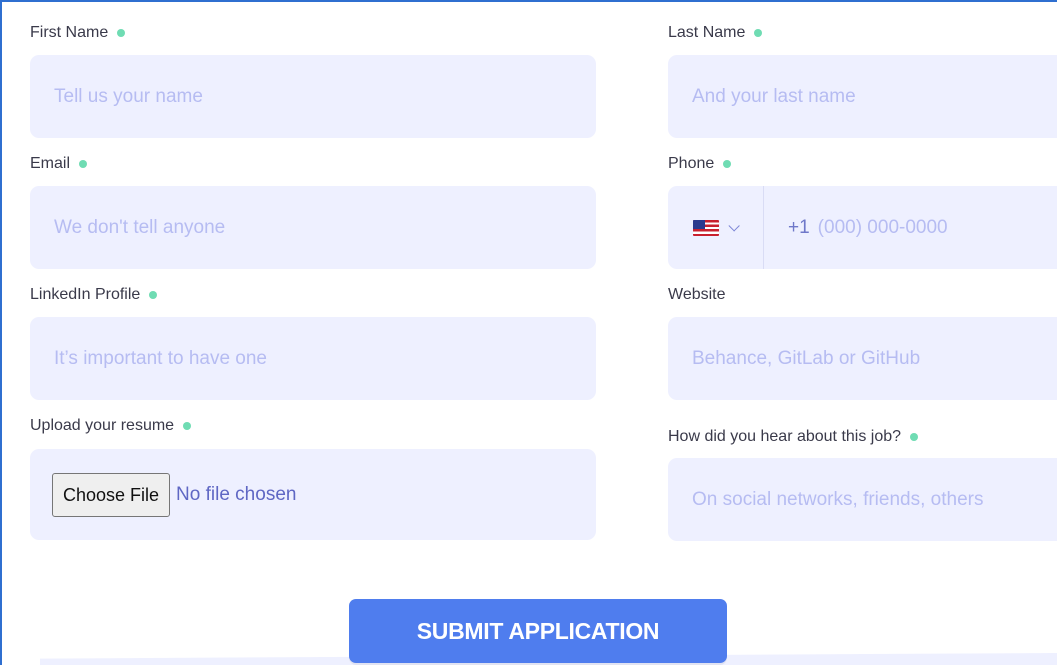 The image size is (1057, 665). Describe the element at coordinates (102, 425) in the screenshot. I see `resume-label-text: Upload your resume` at that location.